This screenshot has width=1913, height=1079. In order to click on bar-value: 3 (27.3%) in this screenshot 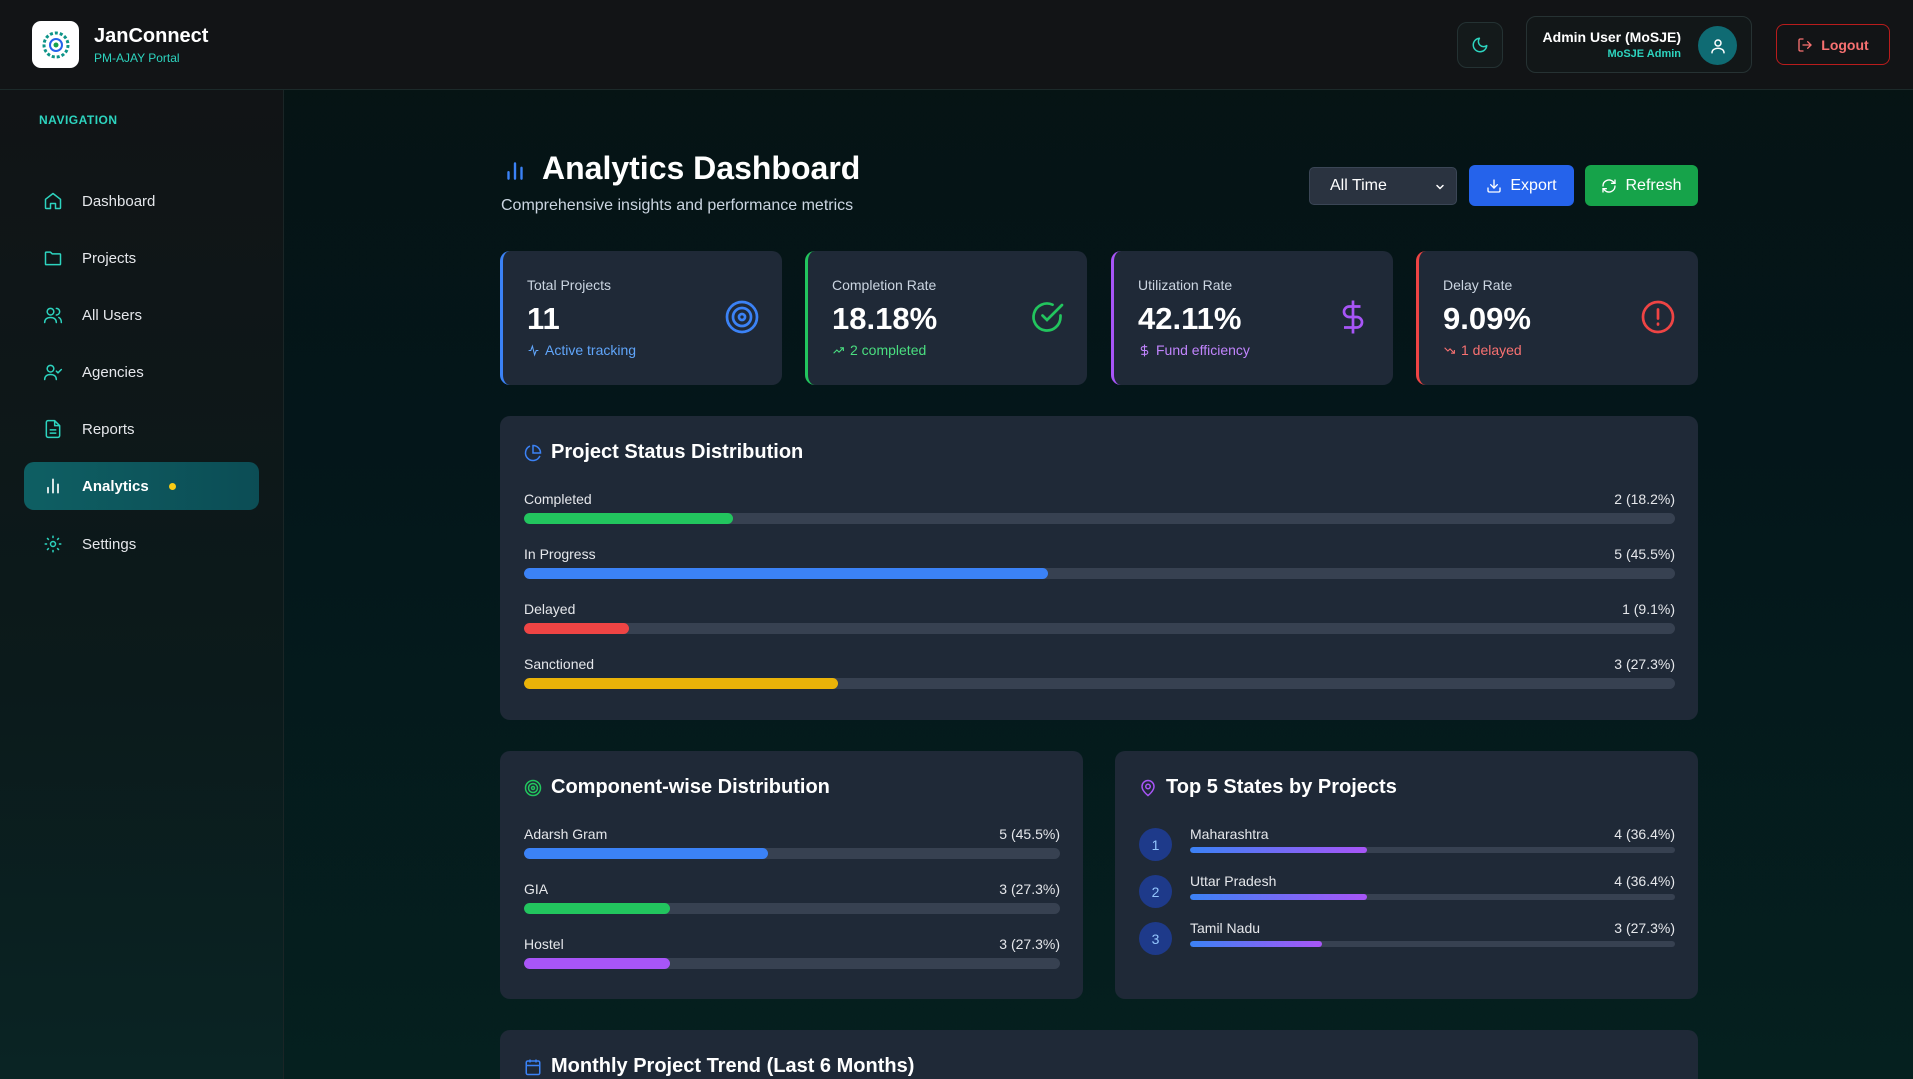, I will do `click(1644, 664)`.